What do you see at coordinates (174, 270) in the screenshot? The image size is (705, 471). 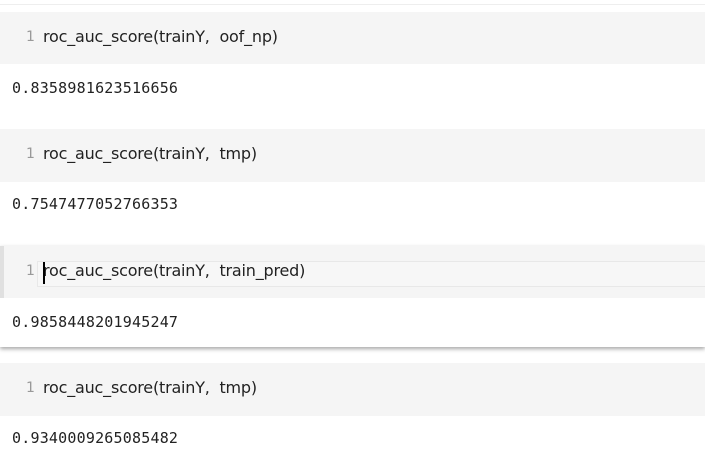 I see `code-line: roc_auc_score(trainY, train_pred)` at bounding box center [174, 270].